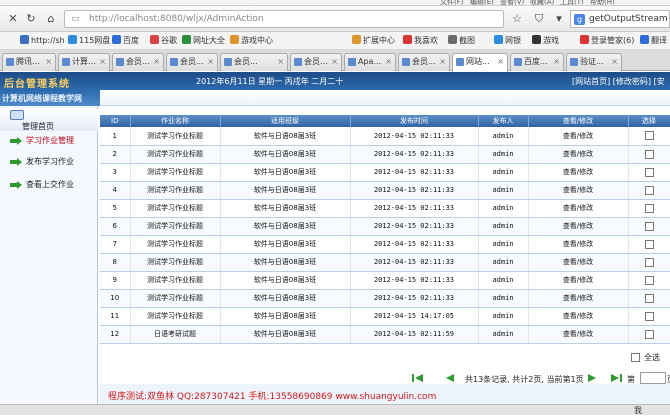 Image resolution: width=670 pixels, height=416 pixels. What do you see at coordinates (418, 378) in the screenshot?
I see `first-page-icon` at bounding box center [418, 378].